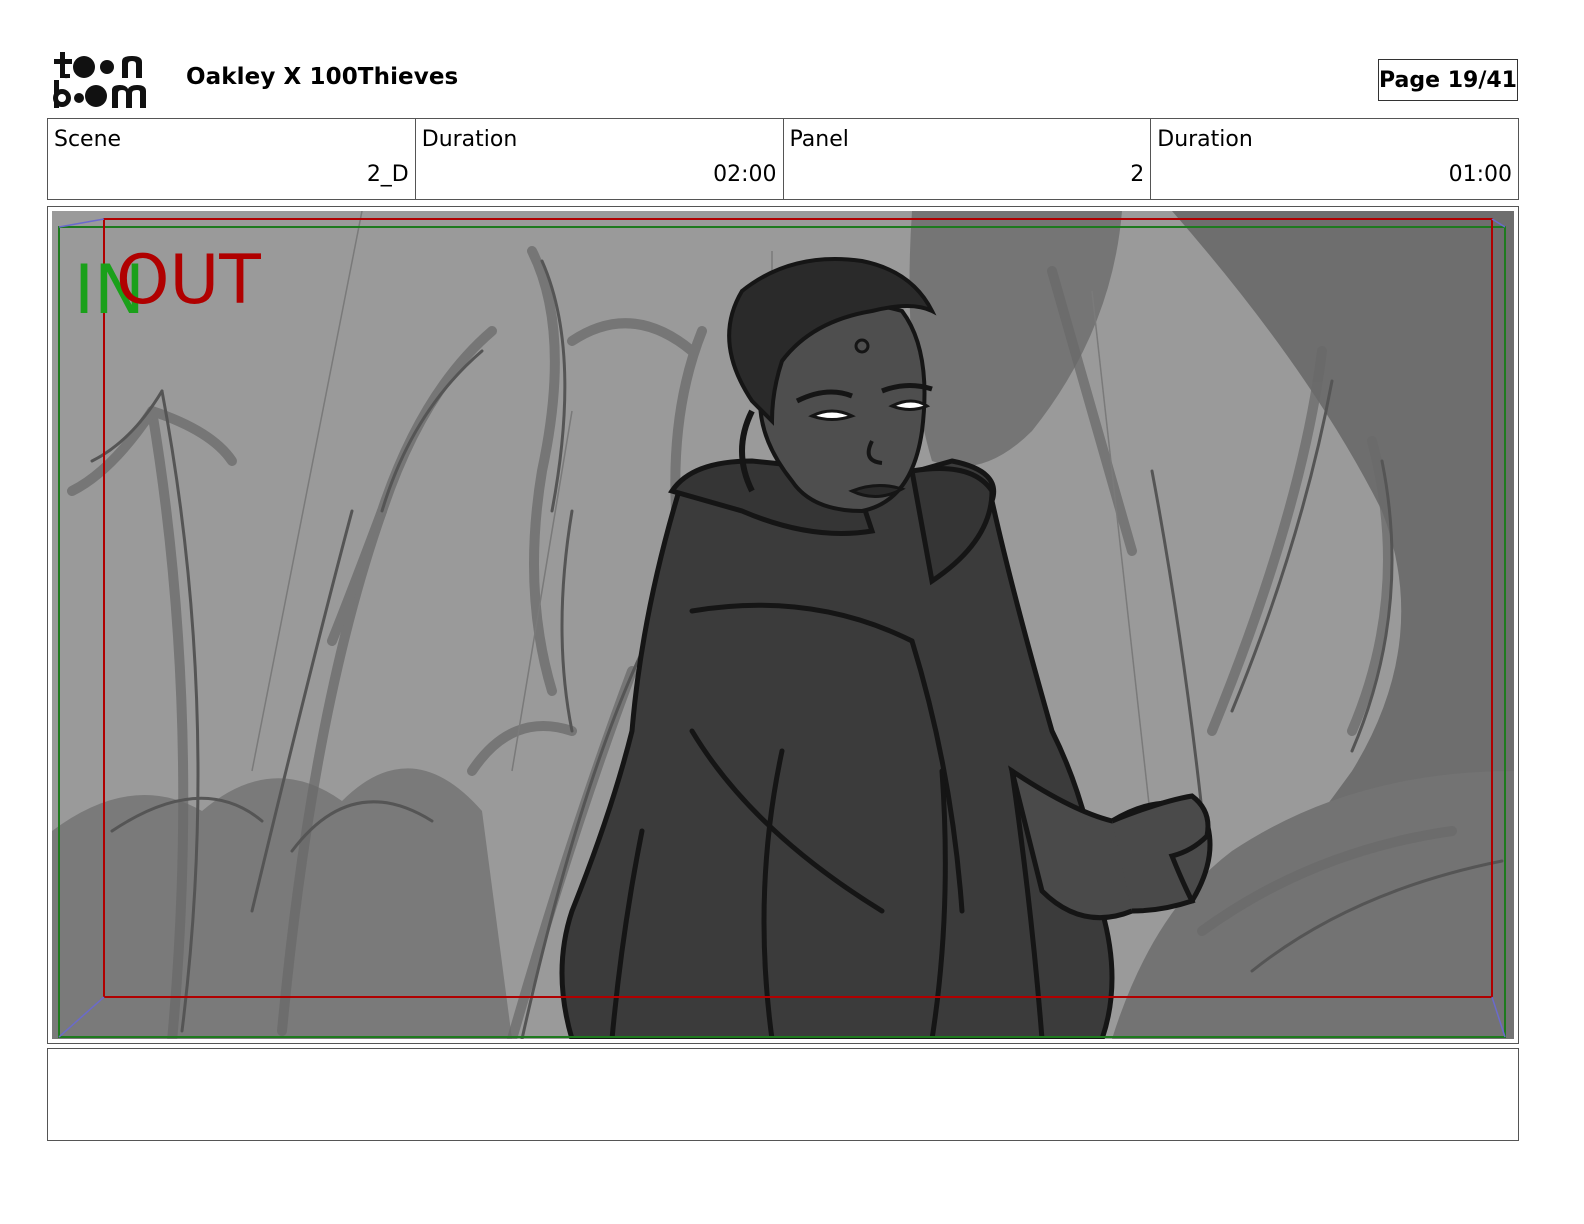  I want to click on panel-value: 2, so click(1137, 174).